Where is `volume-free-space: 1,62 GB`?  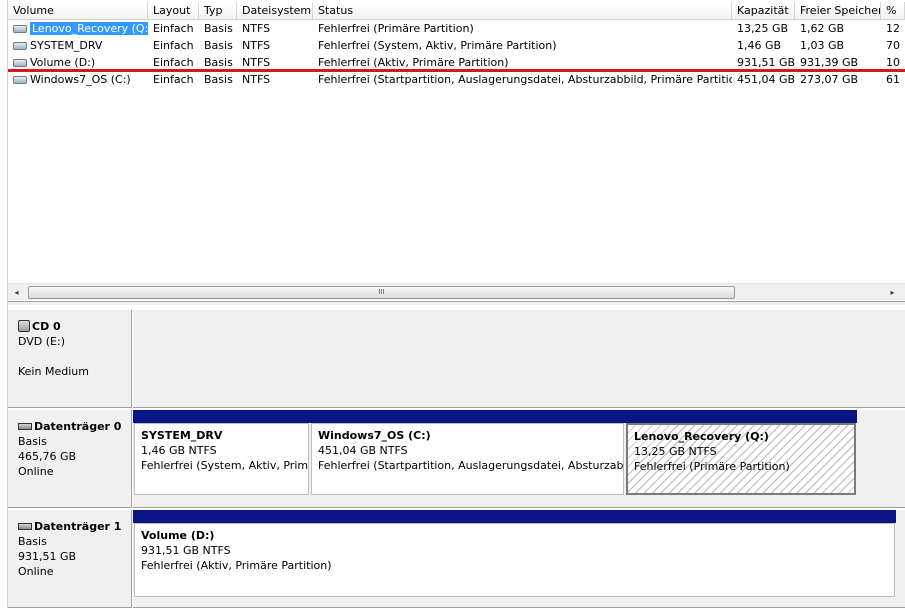 volume-free-space: 1,62 GB is located at coordinates (822, 28).